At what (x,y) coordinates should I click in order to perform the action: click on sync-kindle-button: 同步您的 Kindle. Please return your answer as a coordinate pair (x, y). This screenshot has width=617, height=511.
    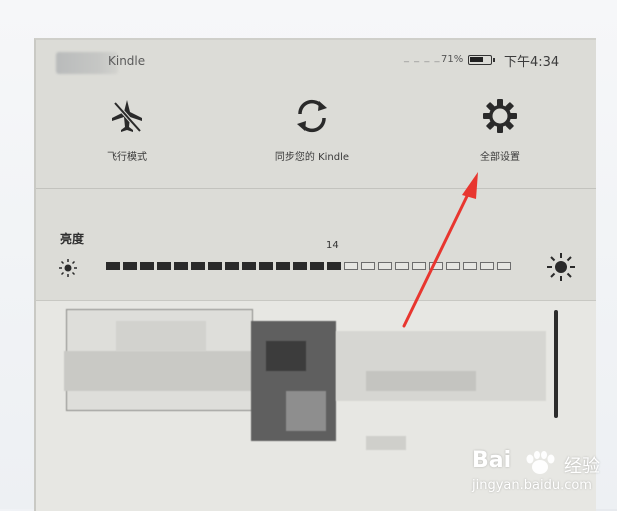
    Looking at the image, I should click on (312, 129).